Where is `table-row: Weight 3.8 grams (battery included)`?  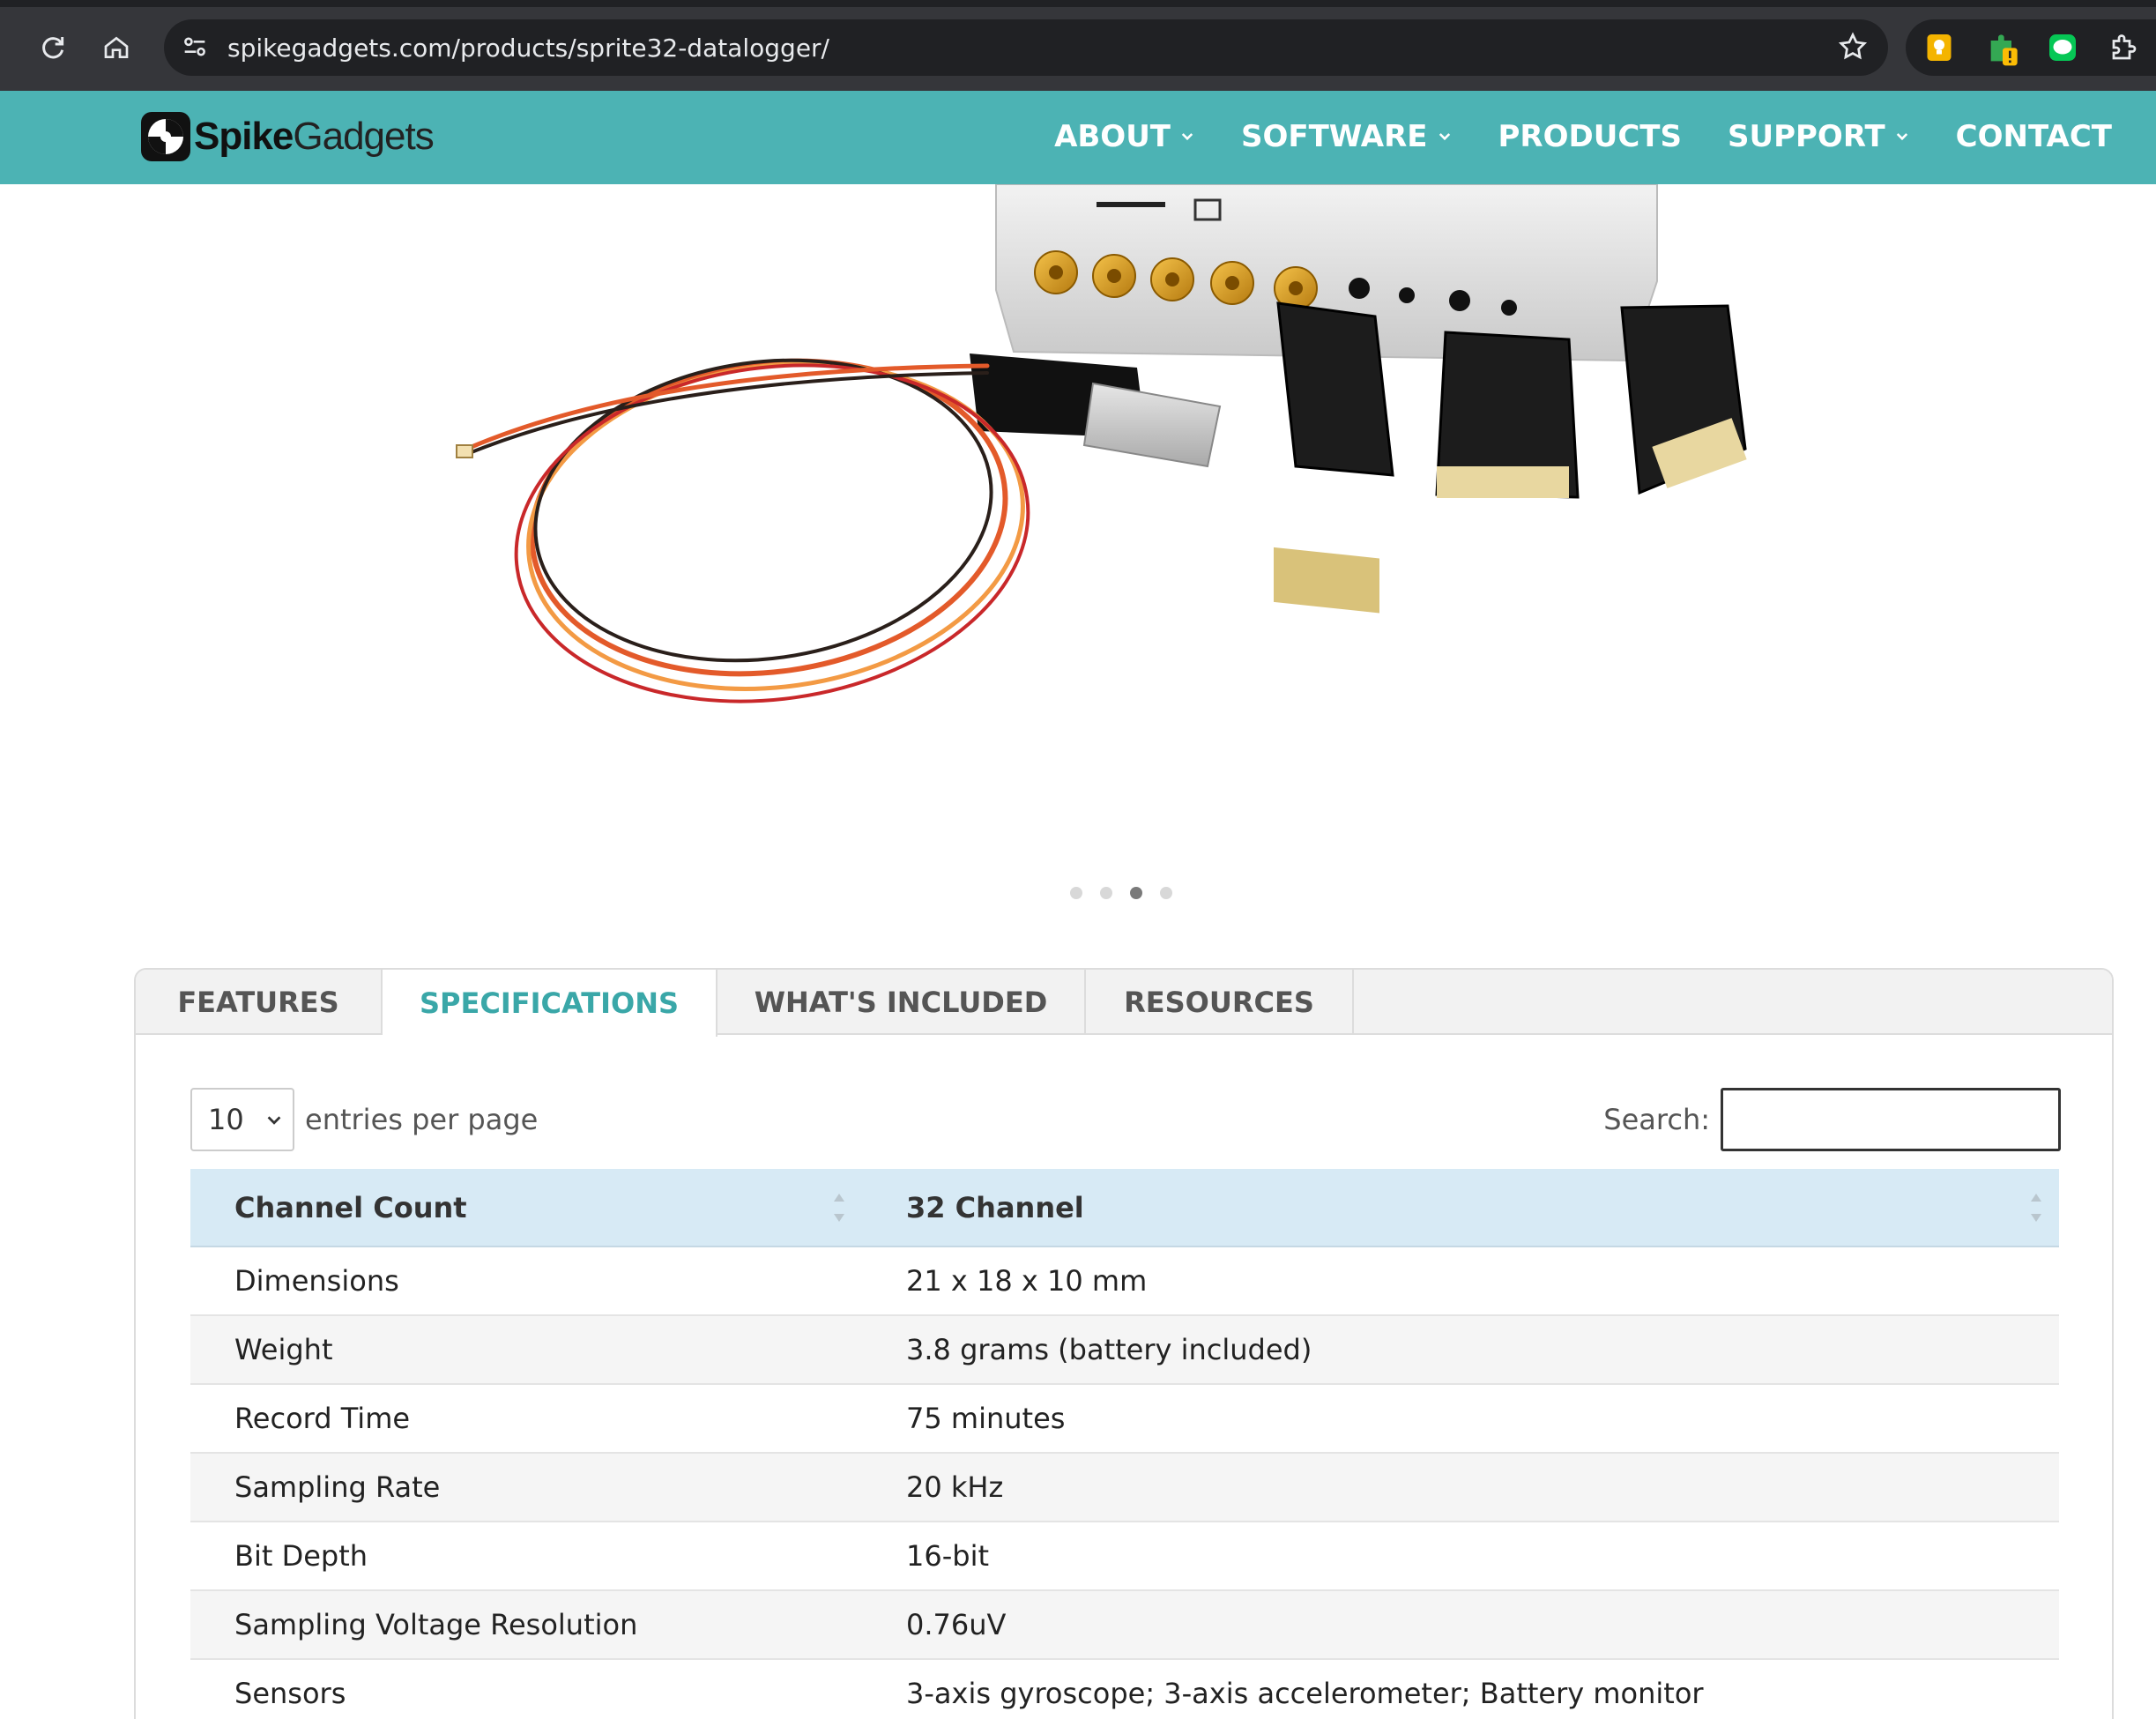 table-row: Weight 3.8 grams (battery included) is located at coordinates (1124, 1350).